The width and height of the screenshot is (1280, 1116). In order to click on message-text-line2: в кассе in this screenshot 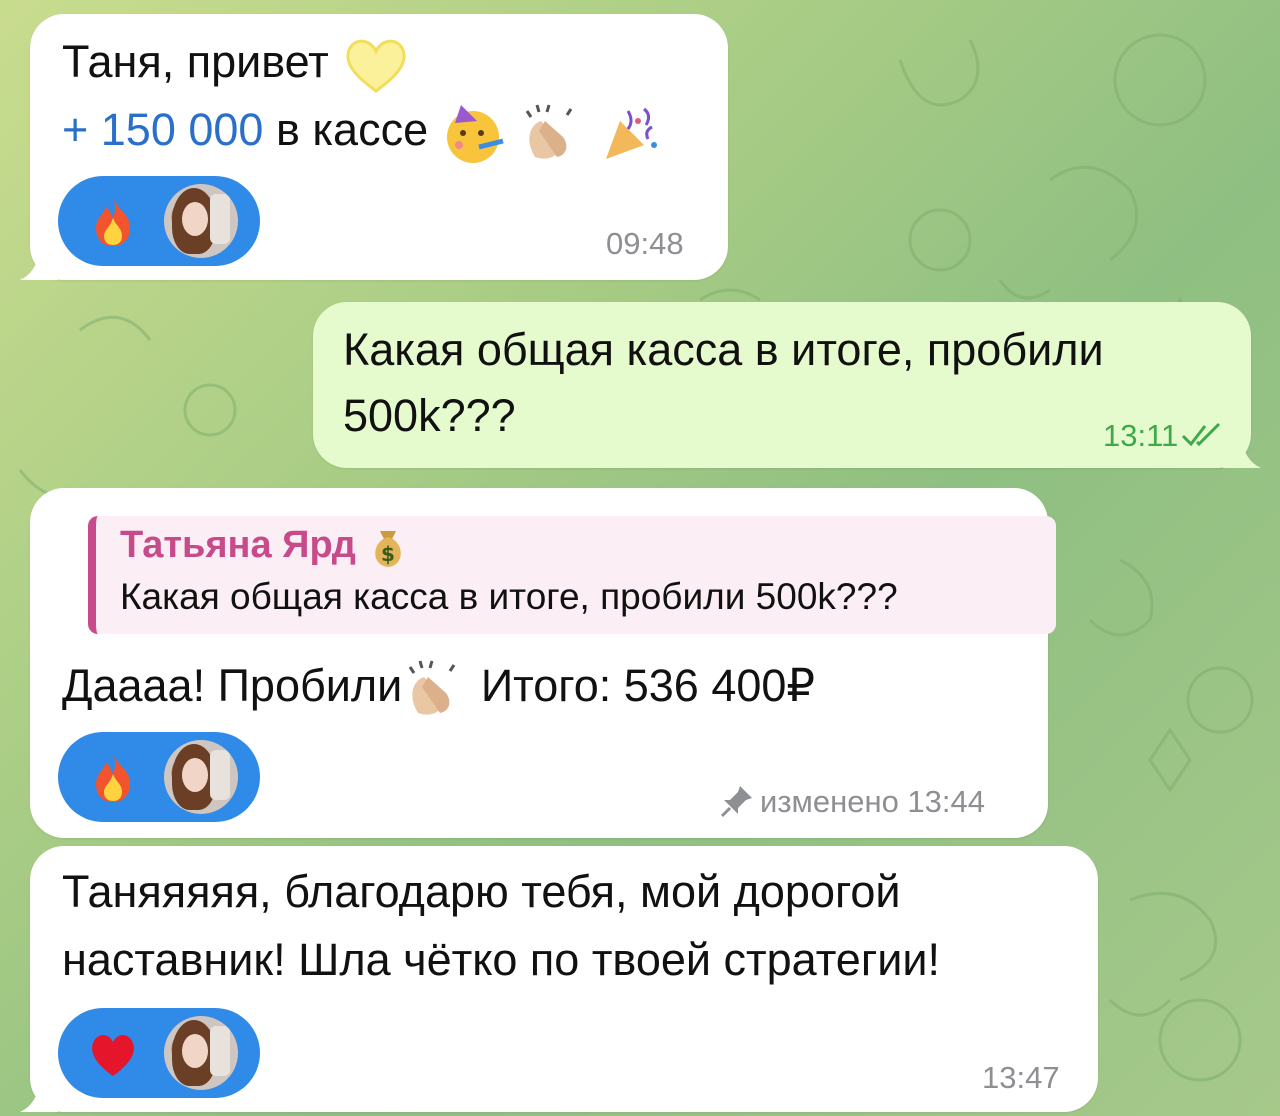, I will do `click(352, 129)`.